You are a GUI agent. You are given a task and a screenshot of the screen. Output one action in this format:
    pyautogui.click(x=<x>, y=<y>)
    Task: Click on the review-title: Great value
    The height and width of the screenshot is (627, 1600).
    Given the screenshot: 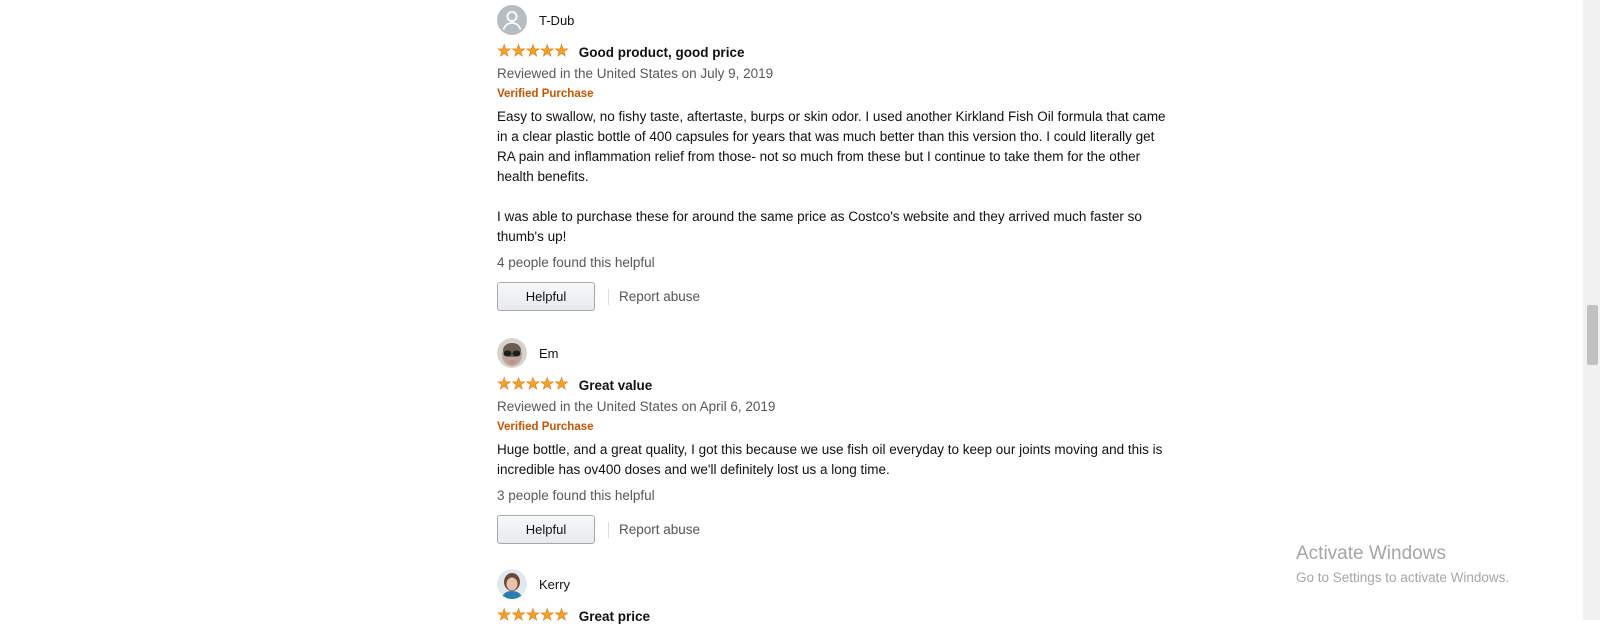 What is the action you would take?
    pyautogui.click(x=616, y=385)
    